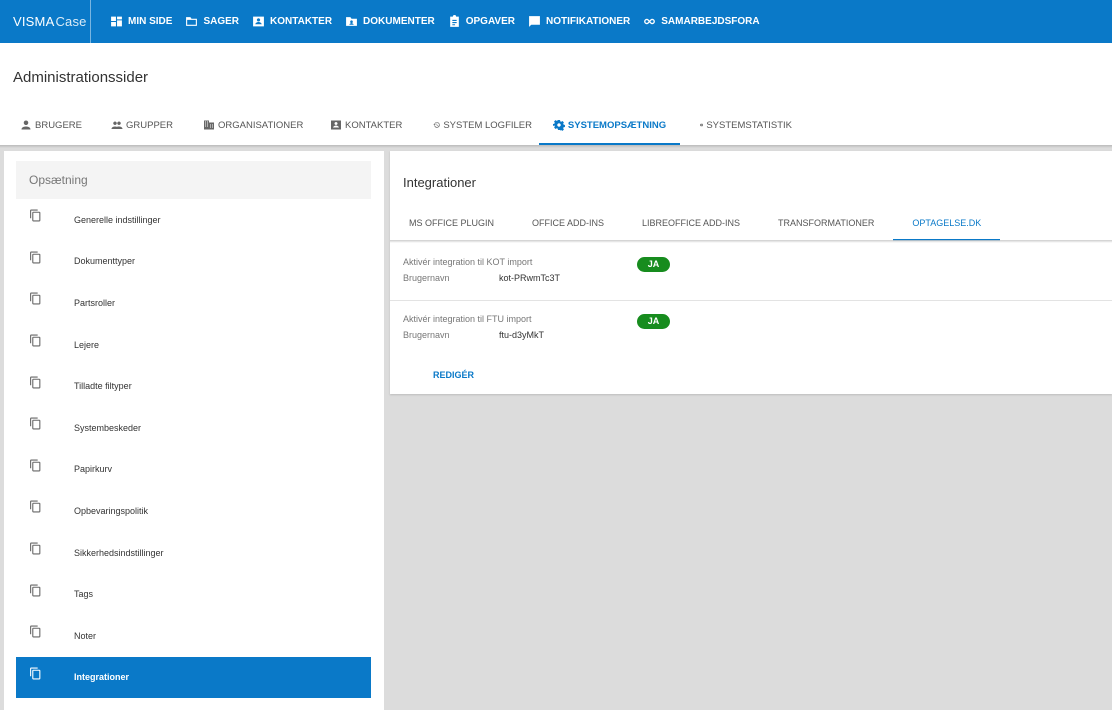 The image size is (1112, 710). Describe the element at coordinates (399, 21) in the screenshot. I see `nav-label: DOKUMENTER` at that location.